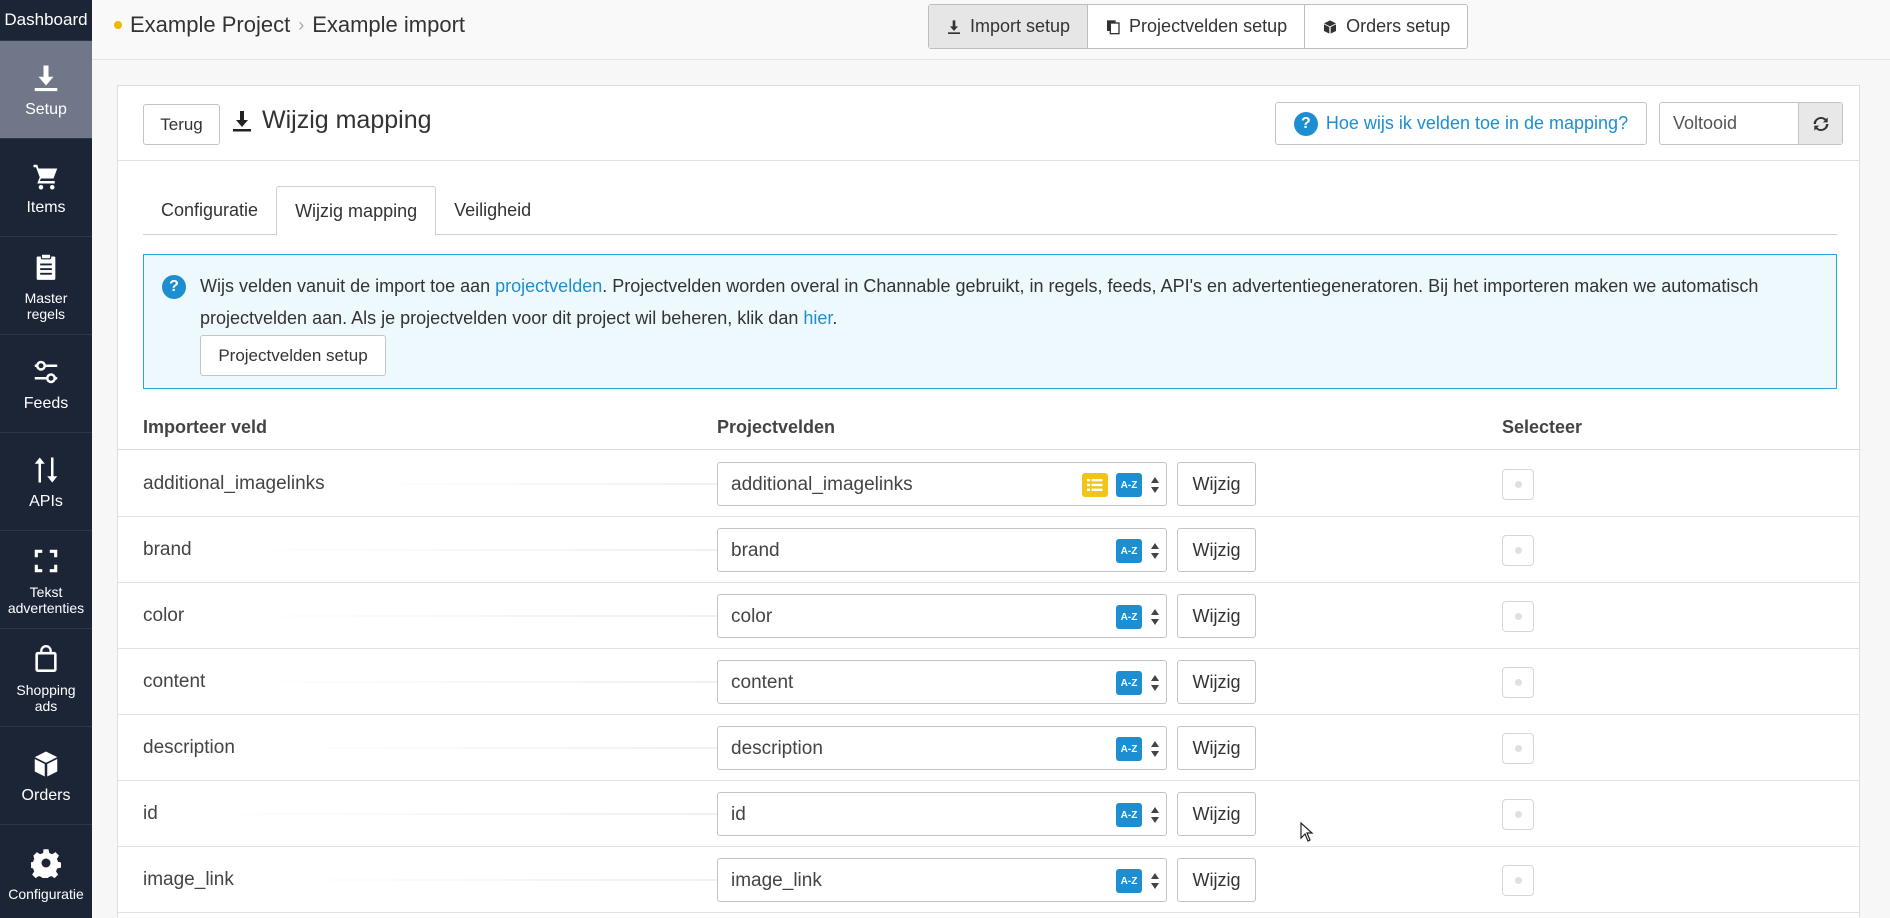  What do you see at coordinates (46, 470) in the screenshot?
I see `arrows-updown-icon` at bounding box center [46, 470].